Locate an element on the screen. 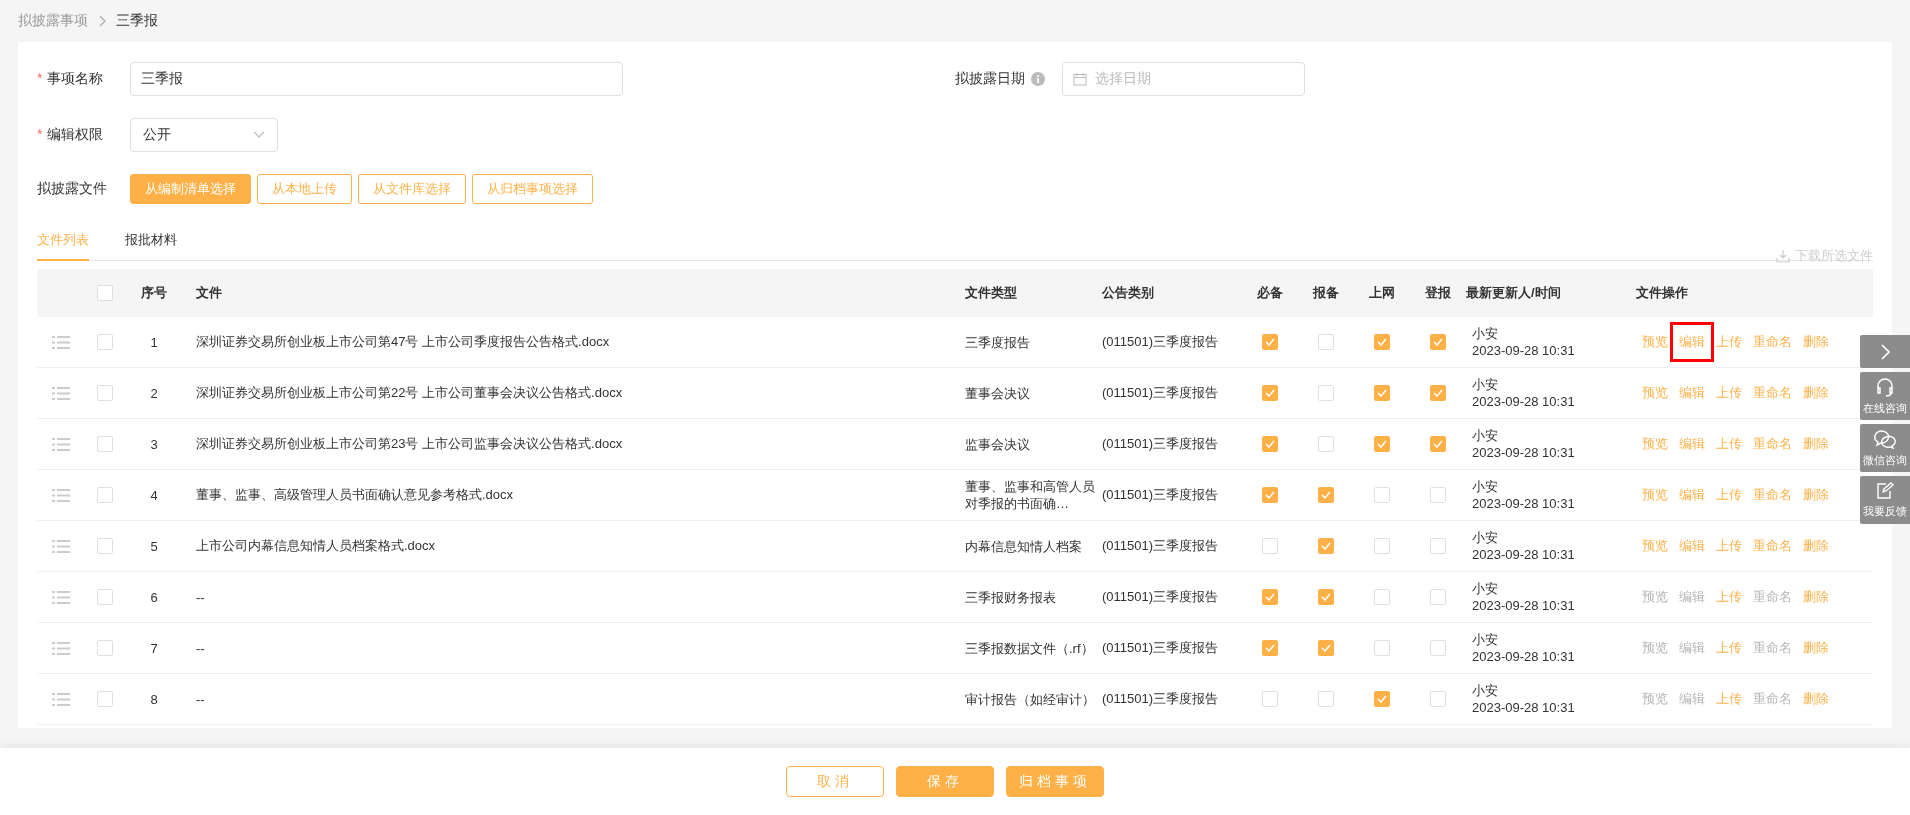 Image resolution: width=1910 pixels, height=815 pixels. collapse-button is located at coordinates (1885, 351).